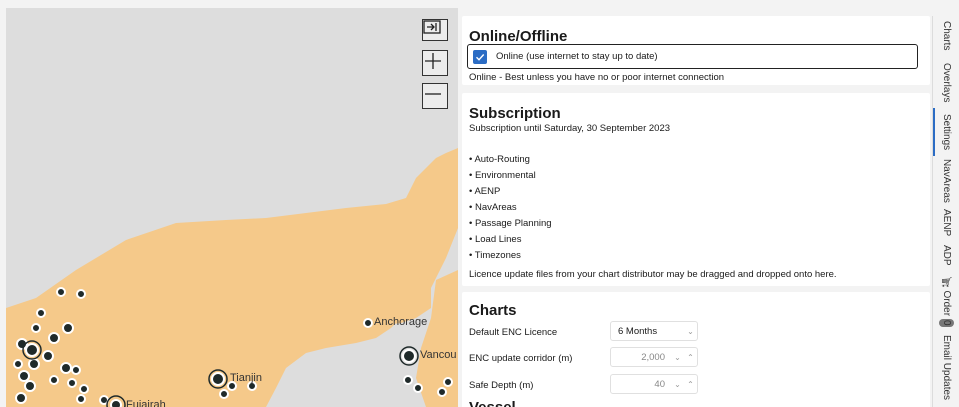  Describe the element at coordinates (495, 255) in the screenshot. I see `feature-item: • Timezones` at that location.